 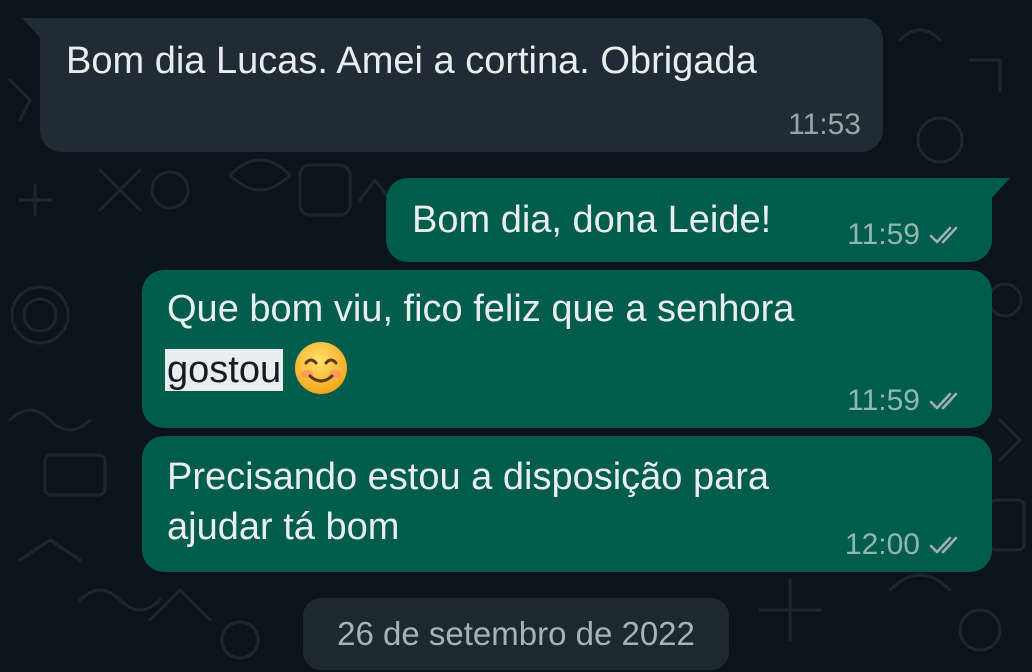 What do you see at coordinates (224, 370) in the screenshot?
I see `highlighted-word: gostou` at bounding box center [224, 370].